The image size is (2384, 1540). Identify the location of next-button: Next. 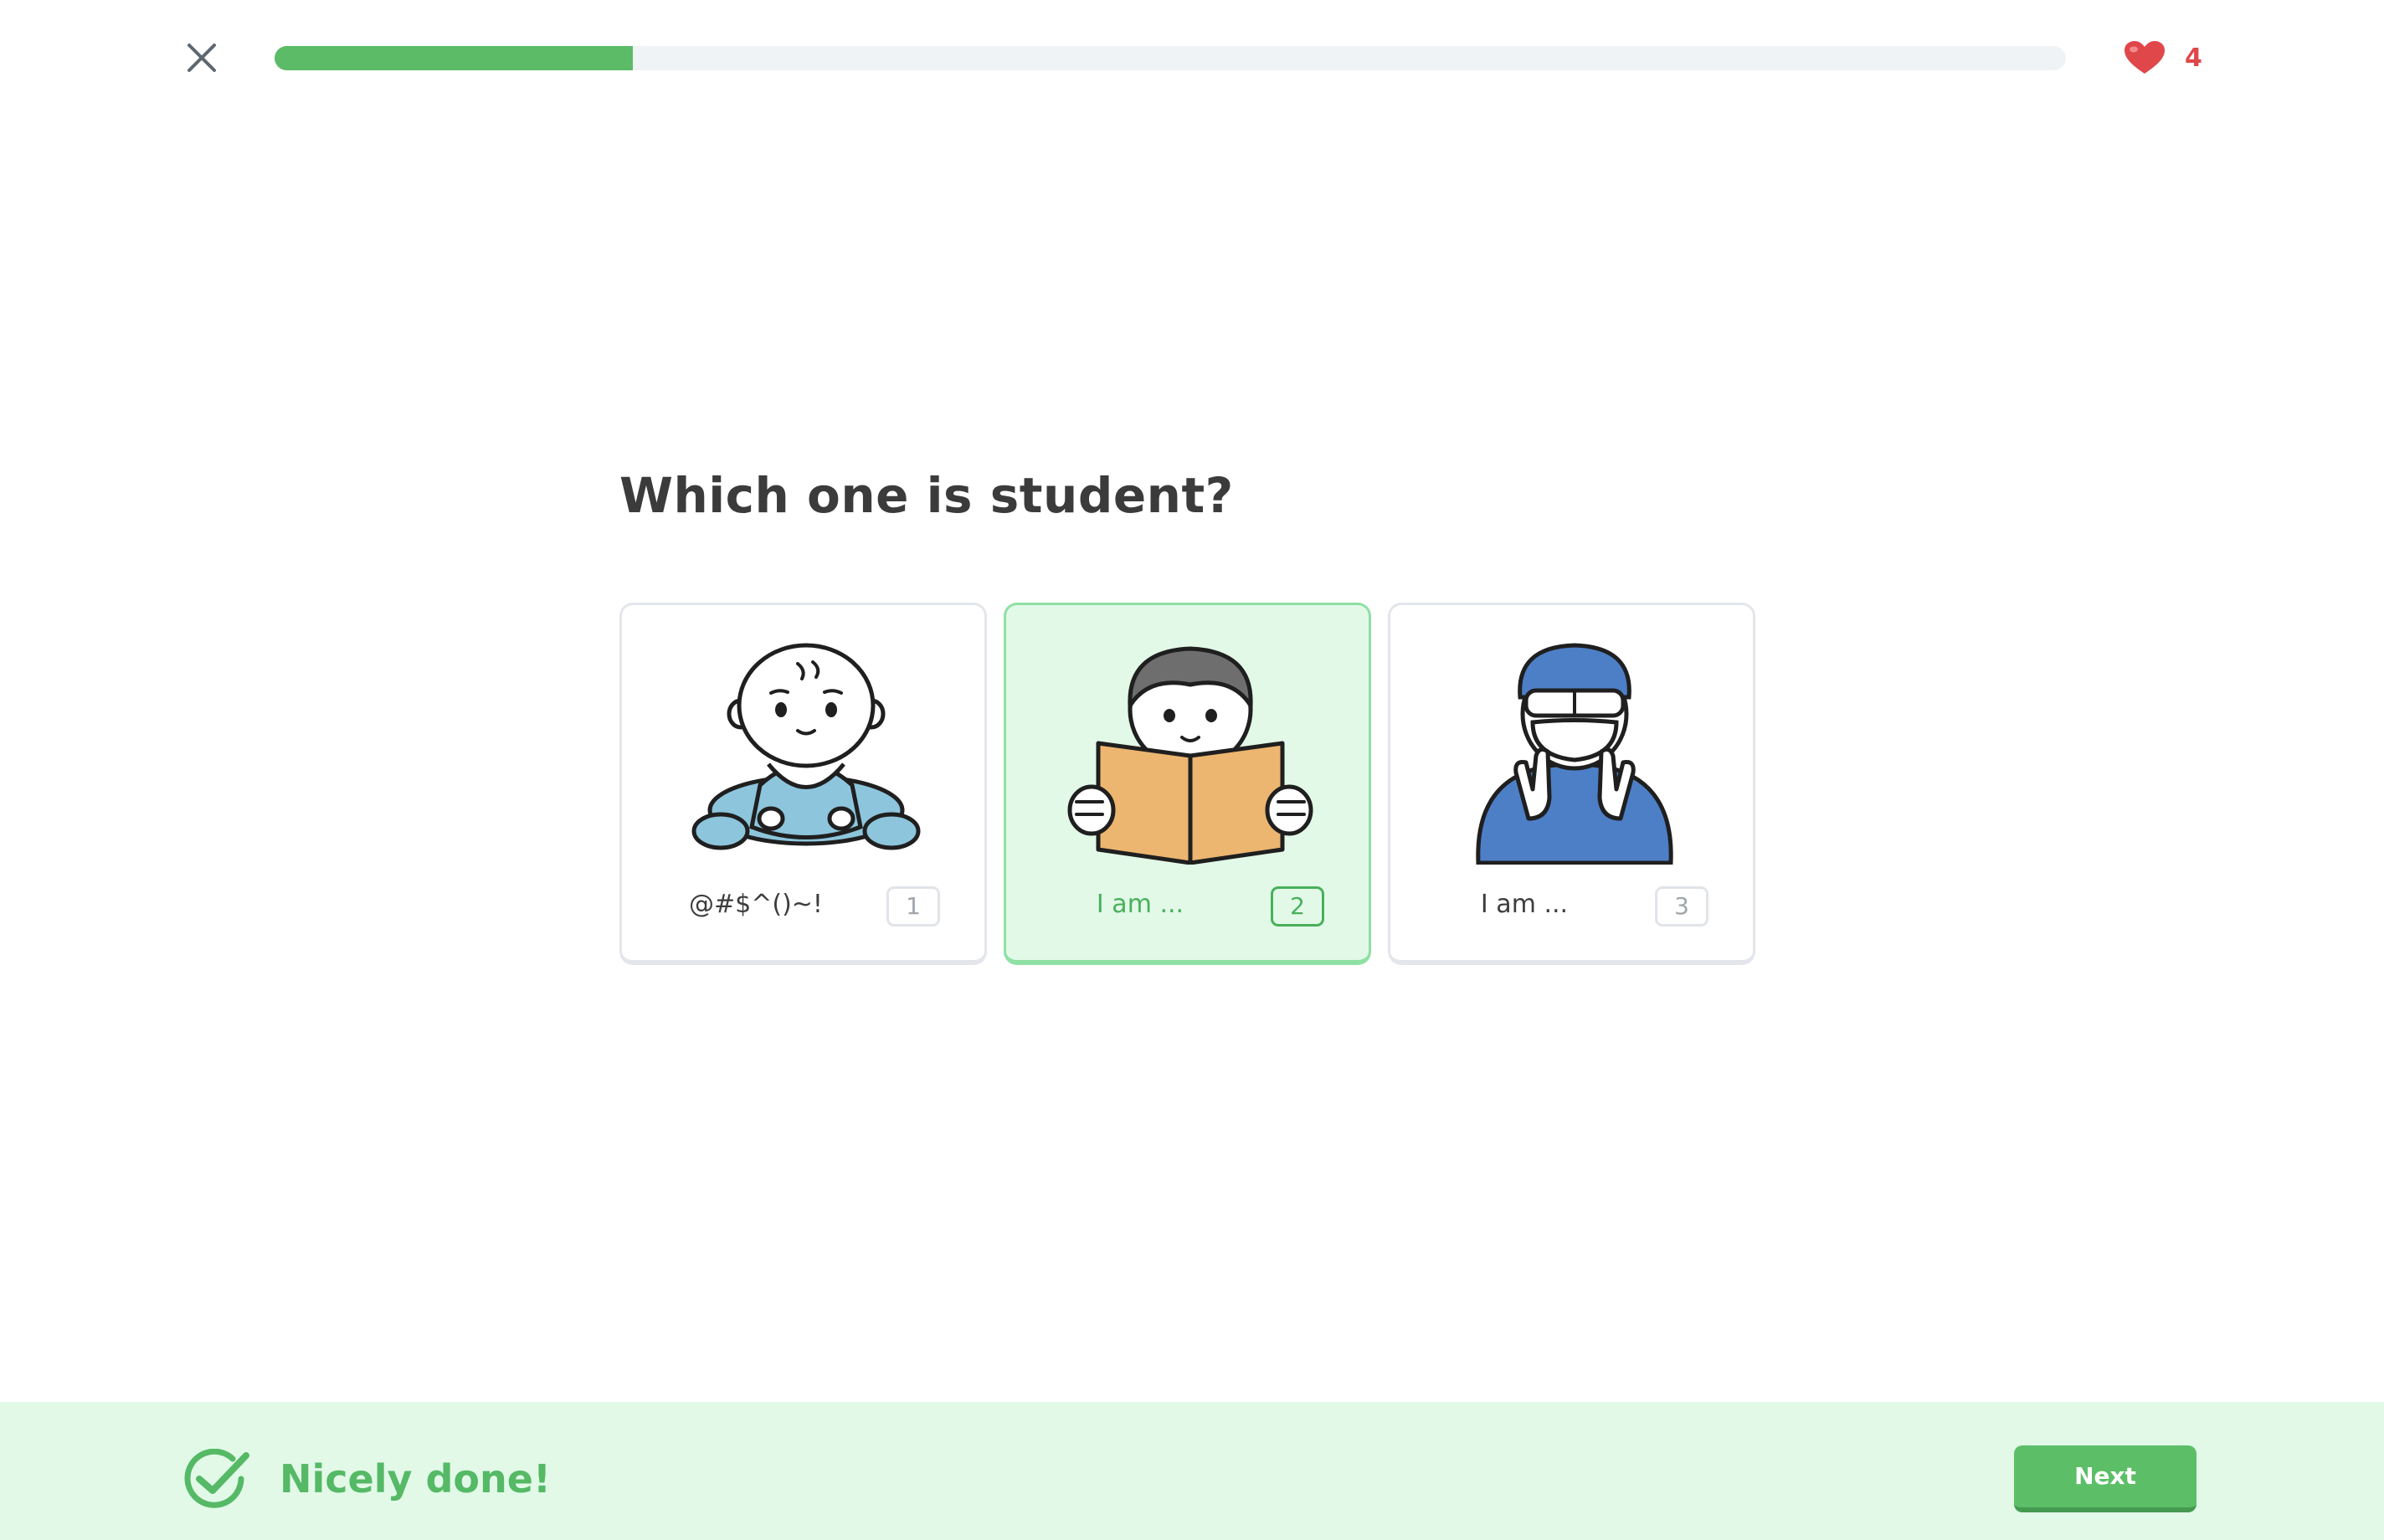
(2105, 1478).